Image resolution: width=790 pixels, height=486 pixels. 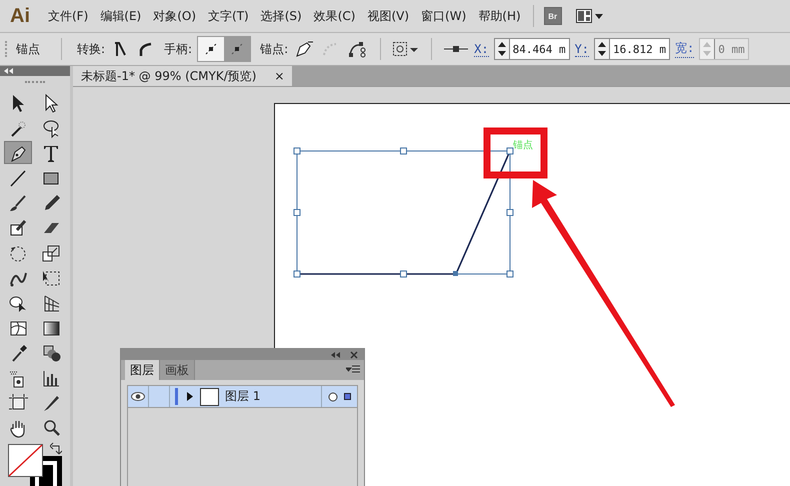 What do you see at coordinates (353, 370) in the screenshot?
I see `panel-menu-icon` at bounding box center [353, 370].